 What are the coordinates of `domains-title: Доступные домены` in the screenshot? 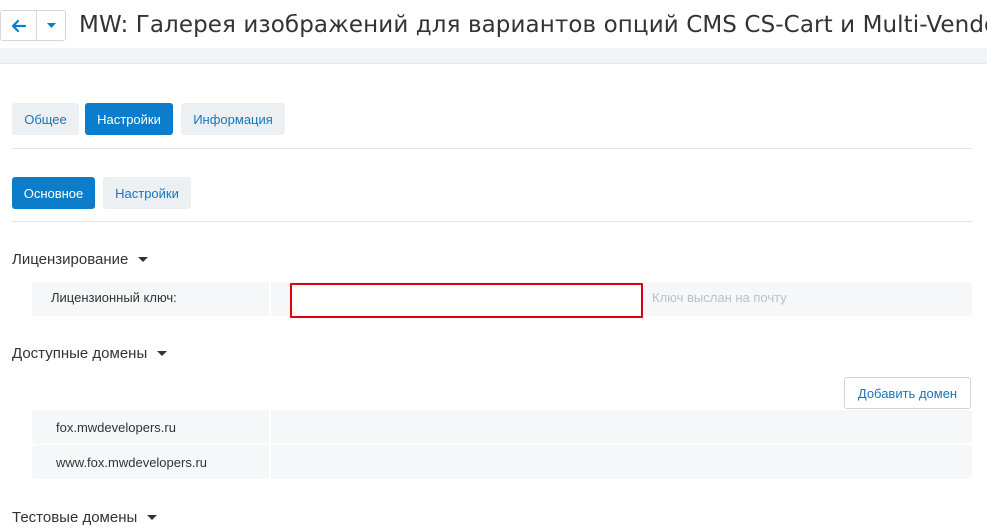 It's located at (80, 353).